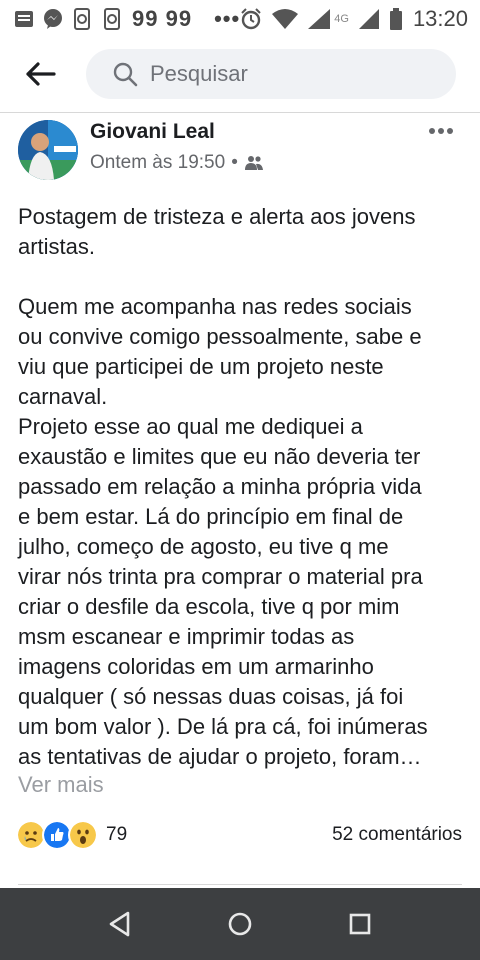 This screenshot has width=480, height=960. I want to click on post-author: Giovani Leal, so click(152, 132).